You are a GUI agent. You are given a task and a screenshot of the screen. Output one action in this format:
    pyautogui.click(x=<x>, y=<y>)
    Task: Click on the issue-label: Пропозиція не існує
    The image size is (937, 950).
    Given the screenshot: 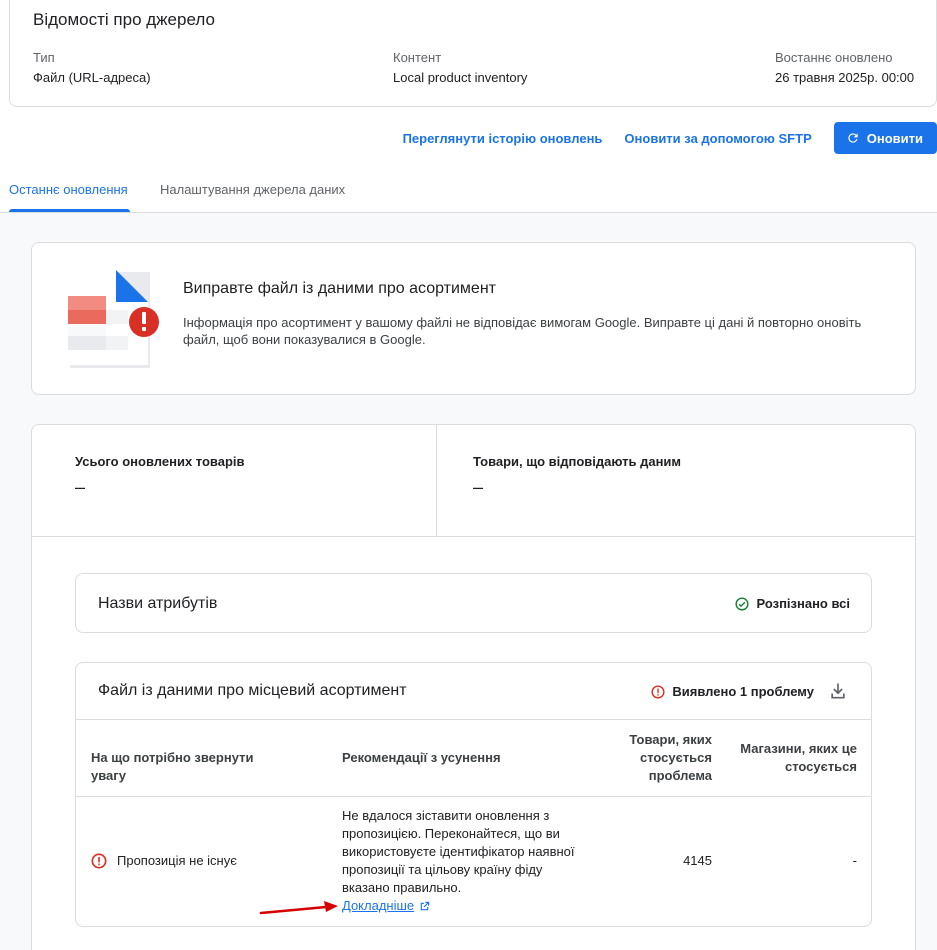 What is the action you would take?
    pyautogui.click(x=177, y=860)
    